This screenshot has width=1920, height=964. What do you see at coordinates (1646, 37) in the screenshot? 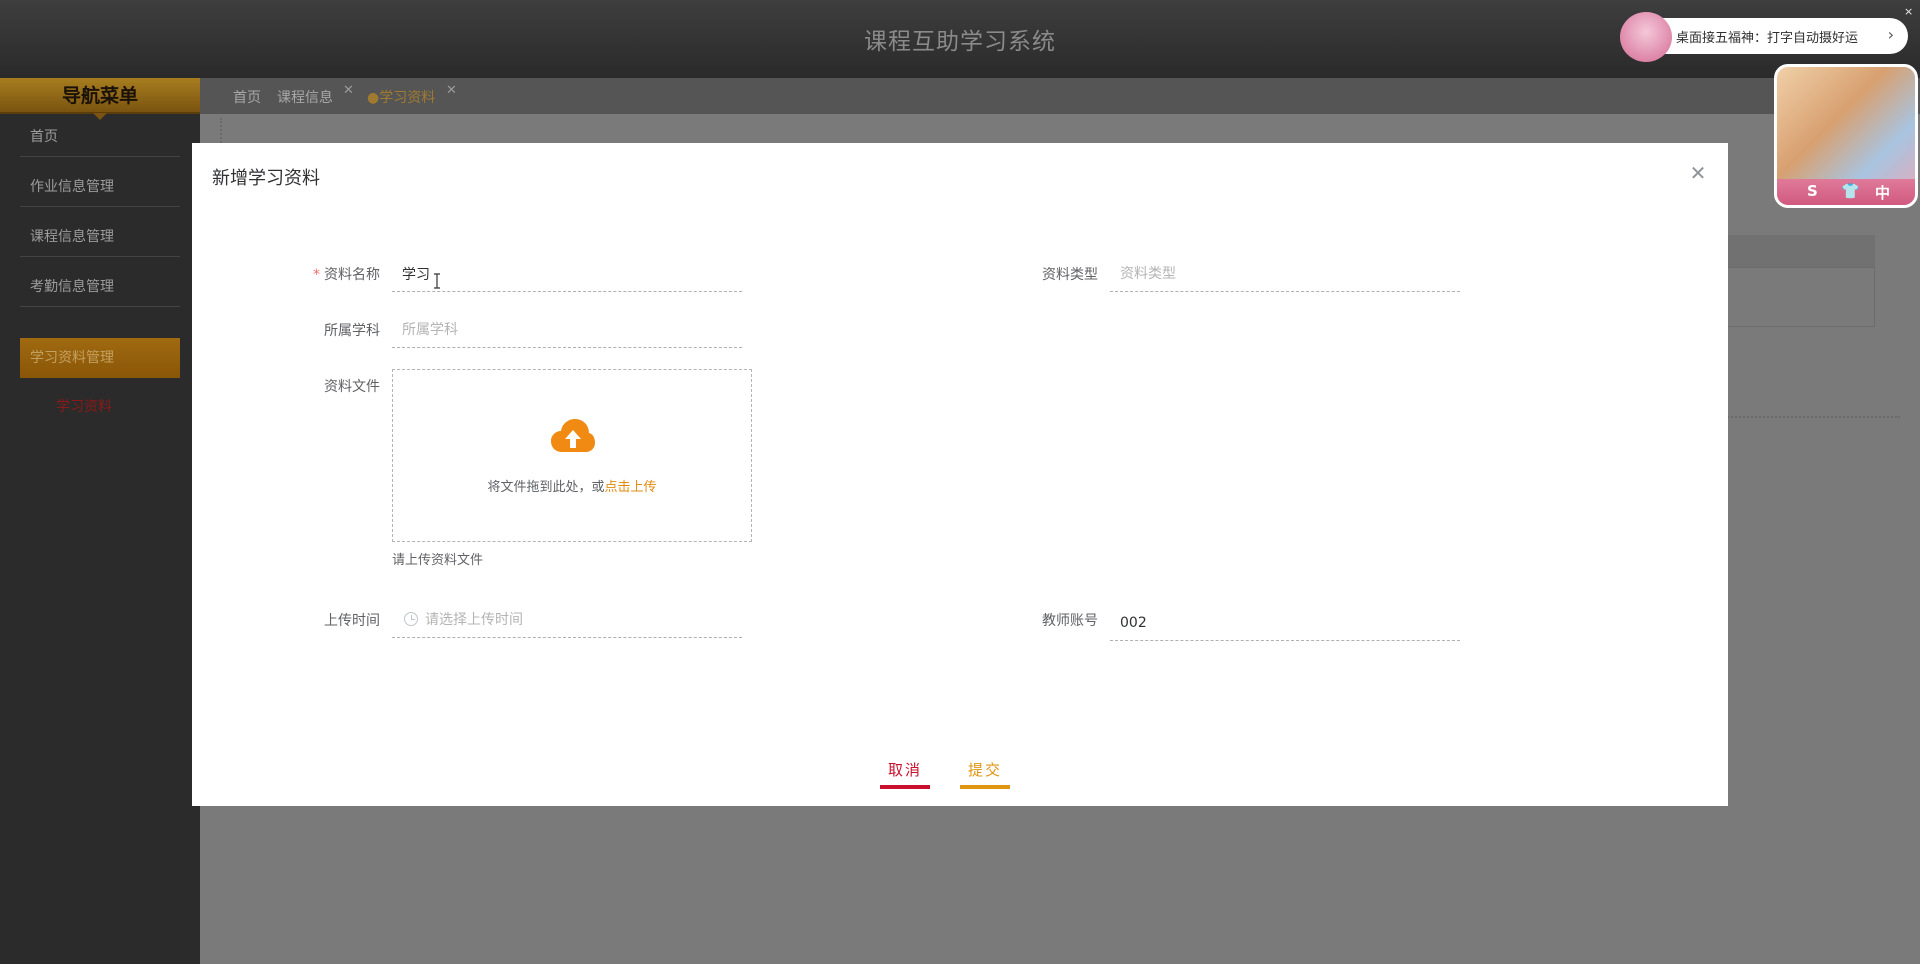
I see `mascot-avatar-icon` at bounding box center [1646, 37].